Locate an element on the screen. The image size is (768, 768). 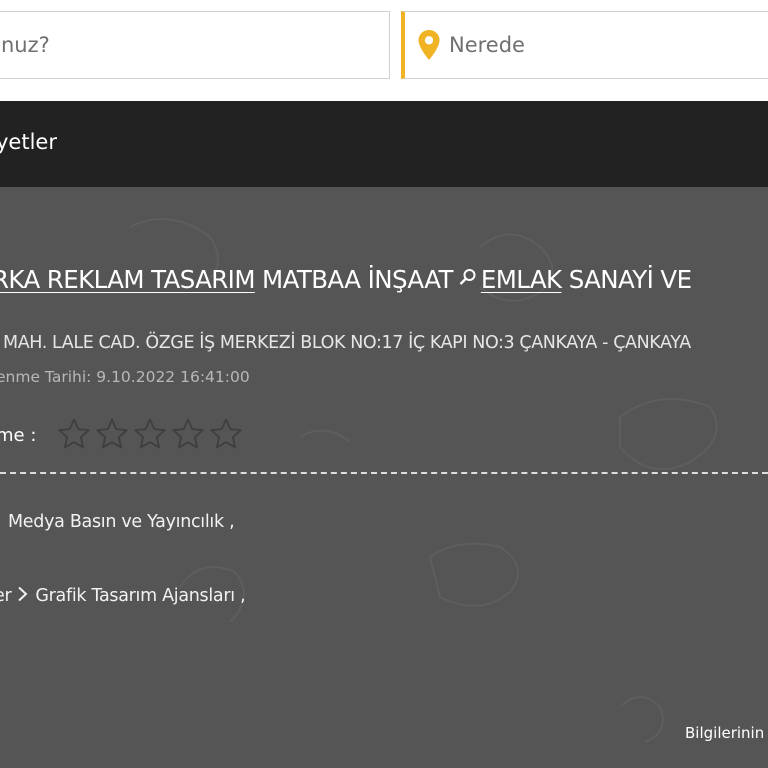
company-title-link: RKA REKLAM TASARIM is located at coordinates (127, 279).